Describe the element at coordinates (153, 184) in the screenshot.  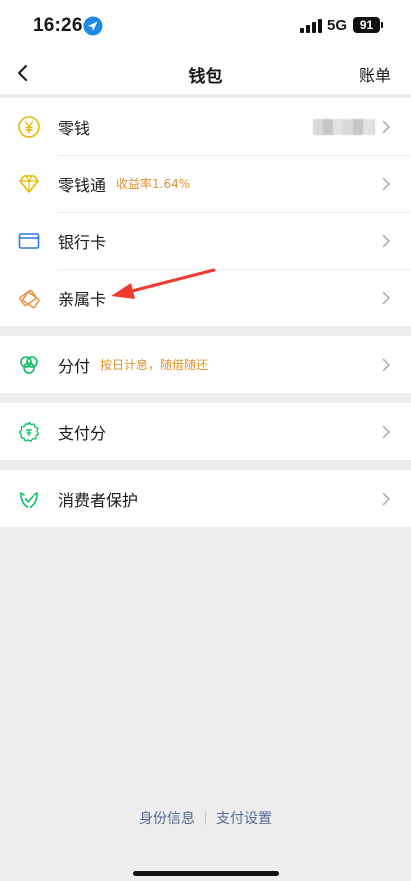
I see `yield-rate-tag: 收益率1.64%` at that location.